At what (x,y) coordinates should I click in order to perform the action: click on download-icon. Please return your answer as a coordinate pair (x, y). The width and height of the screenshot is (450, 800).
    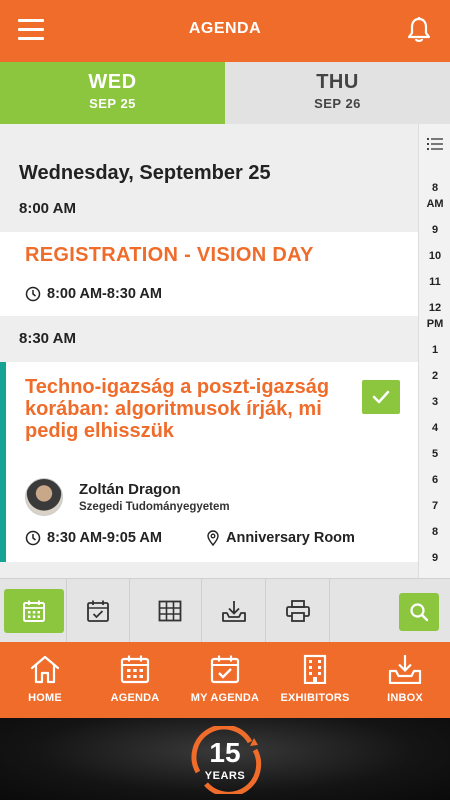
    Looking at the image, I should click on (233, 611).